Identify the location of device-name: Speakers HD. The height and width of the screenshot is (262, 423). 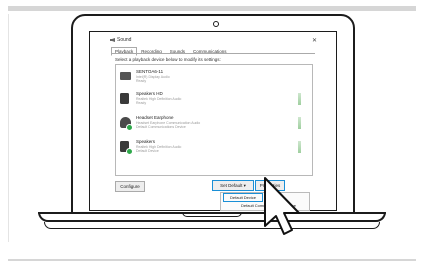
(149, 93).